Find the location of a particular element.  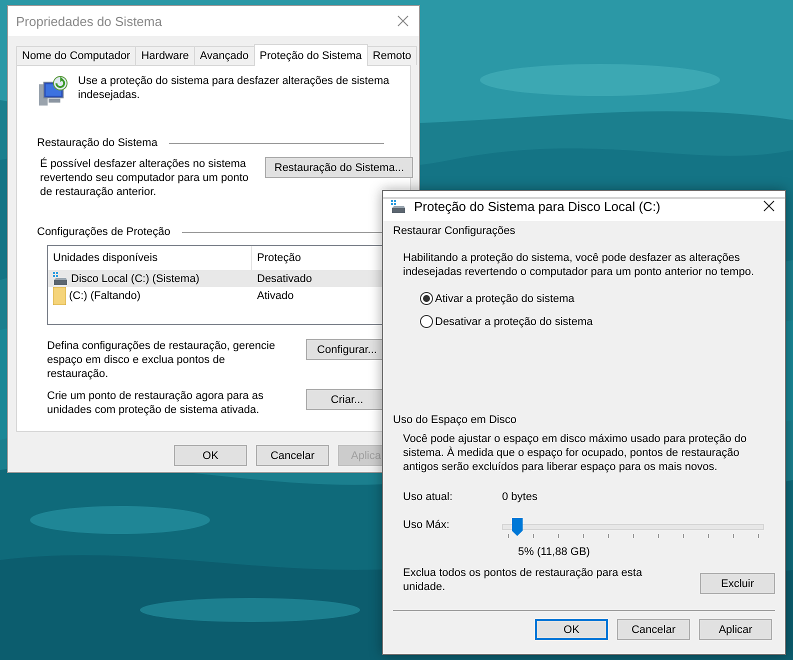

slider-thumb is located at coordinates (517, 527).